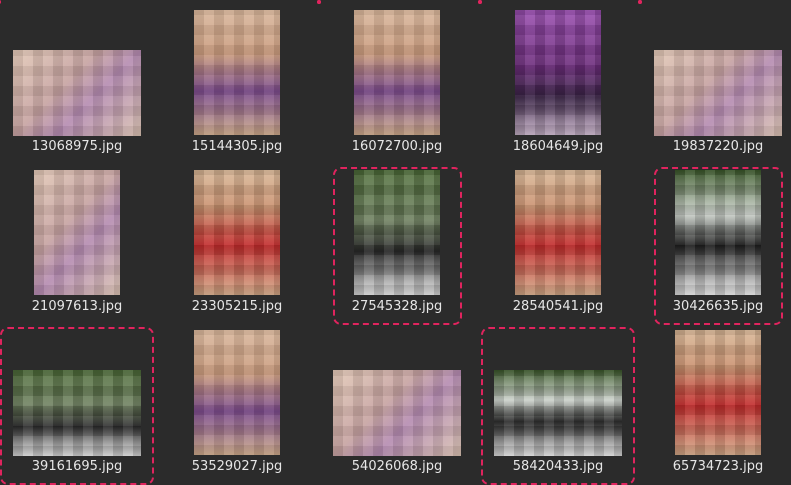 This screenshot has height=485, width=791. I want to click on file-name-label: 54026068.jpg, so click(397, 466).